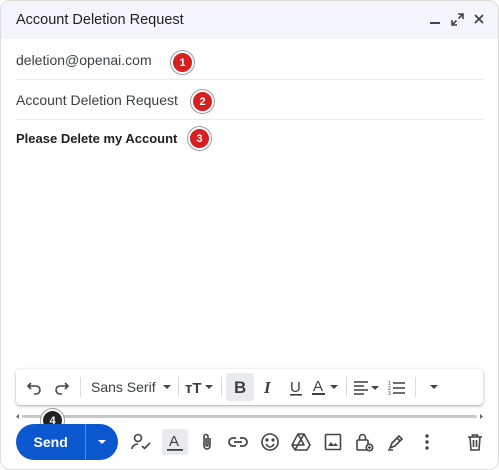 The height and width of the screenshot is (470, 499). I want to click on window-controls, so click(457, 19).